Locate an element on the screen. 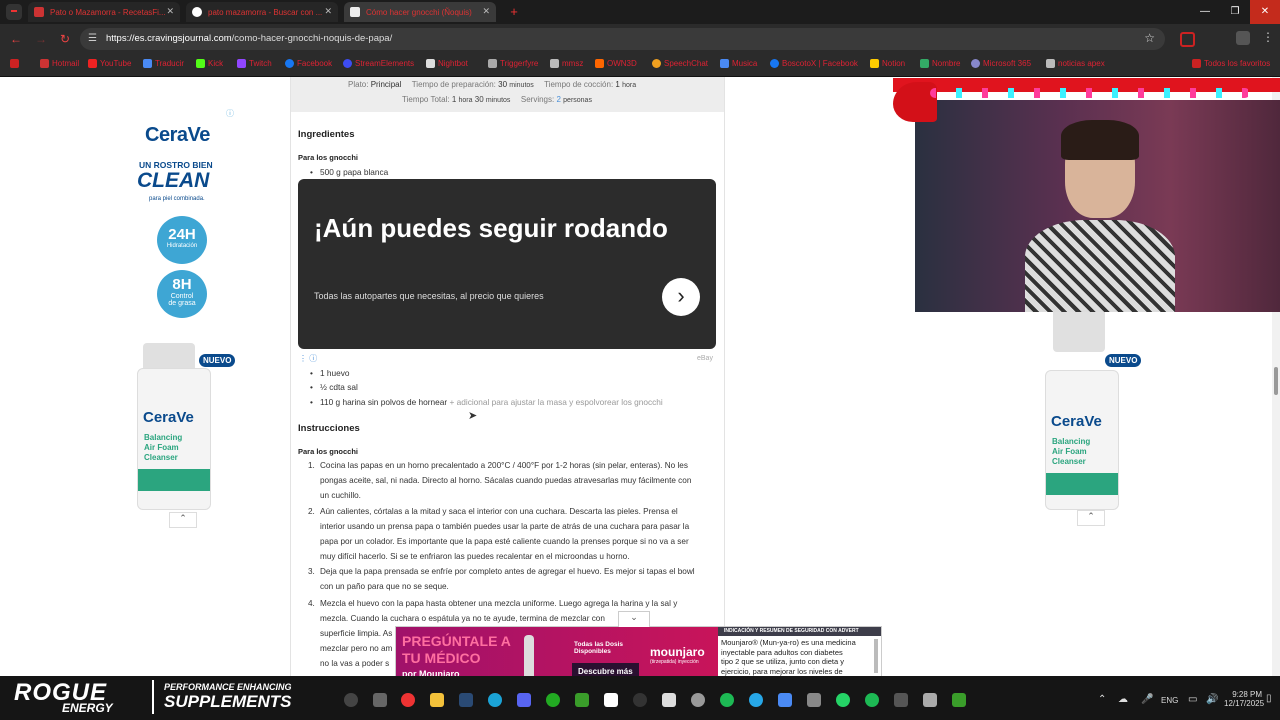 The image size is (1280, 720). ad-info-icon: ⋮ ⓘ is located at coordinates (308, 358).